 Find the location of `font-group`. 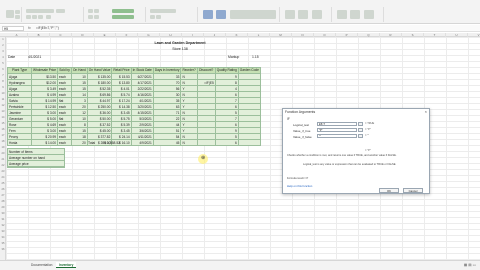

font-group is located at coordinates (54, 14).